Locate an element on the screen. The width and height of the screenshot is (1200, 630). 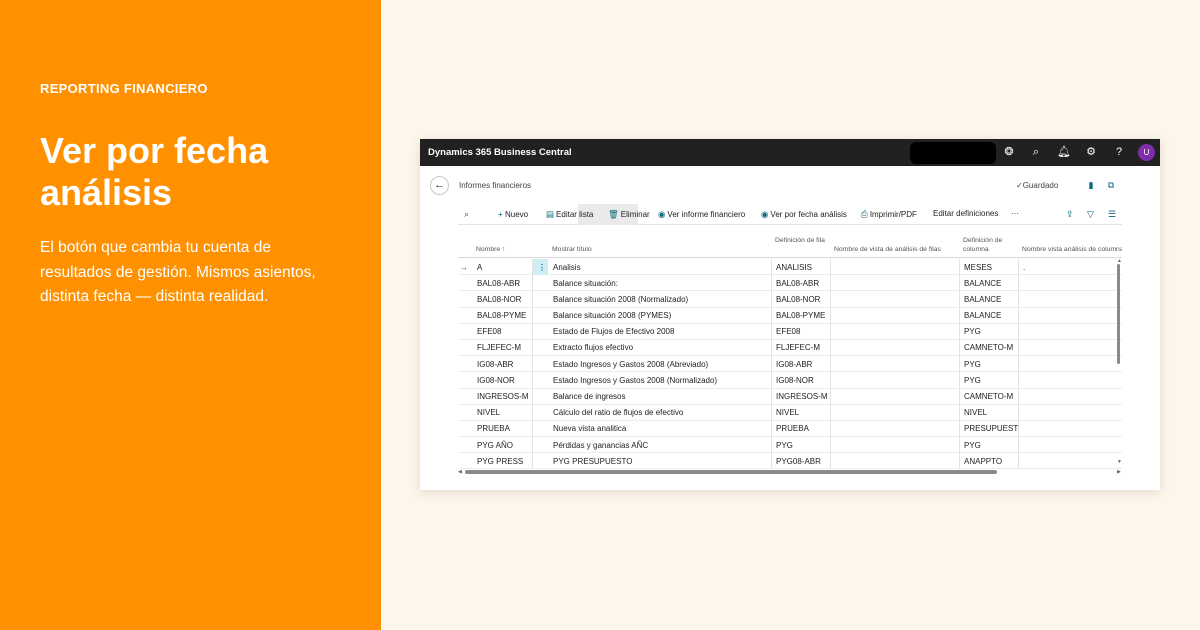
view-by-date-button: ◉ Ver por fecha análisis is located at coordinates (804, 214).